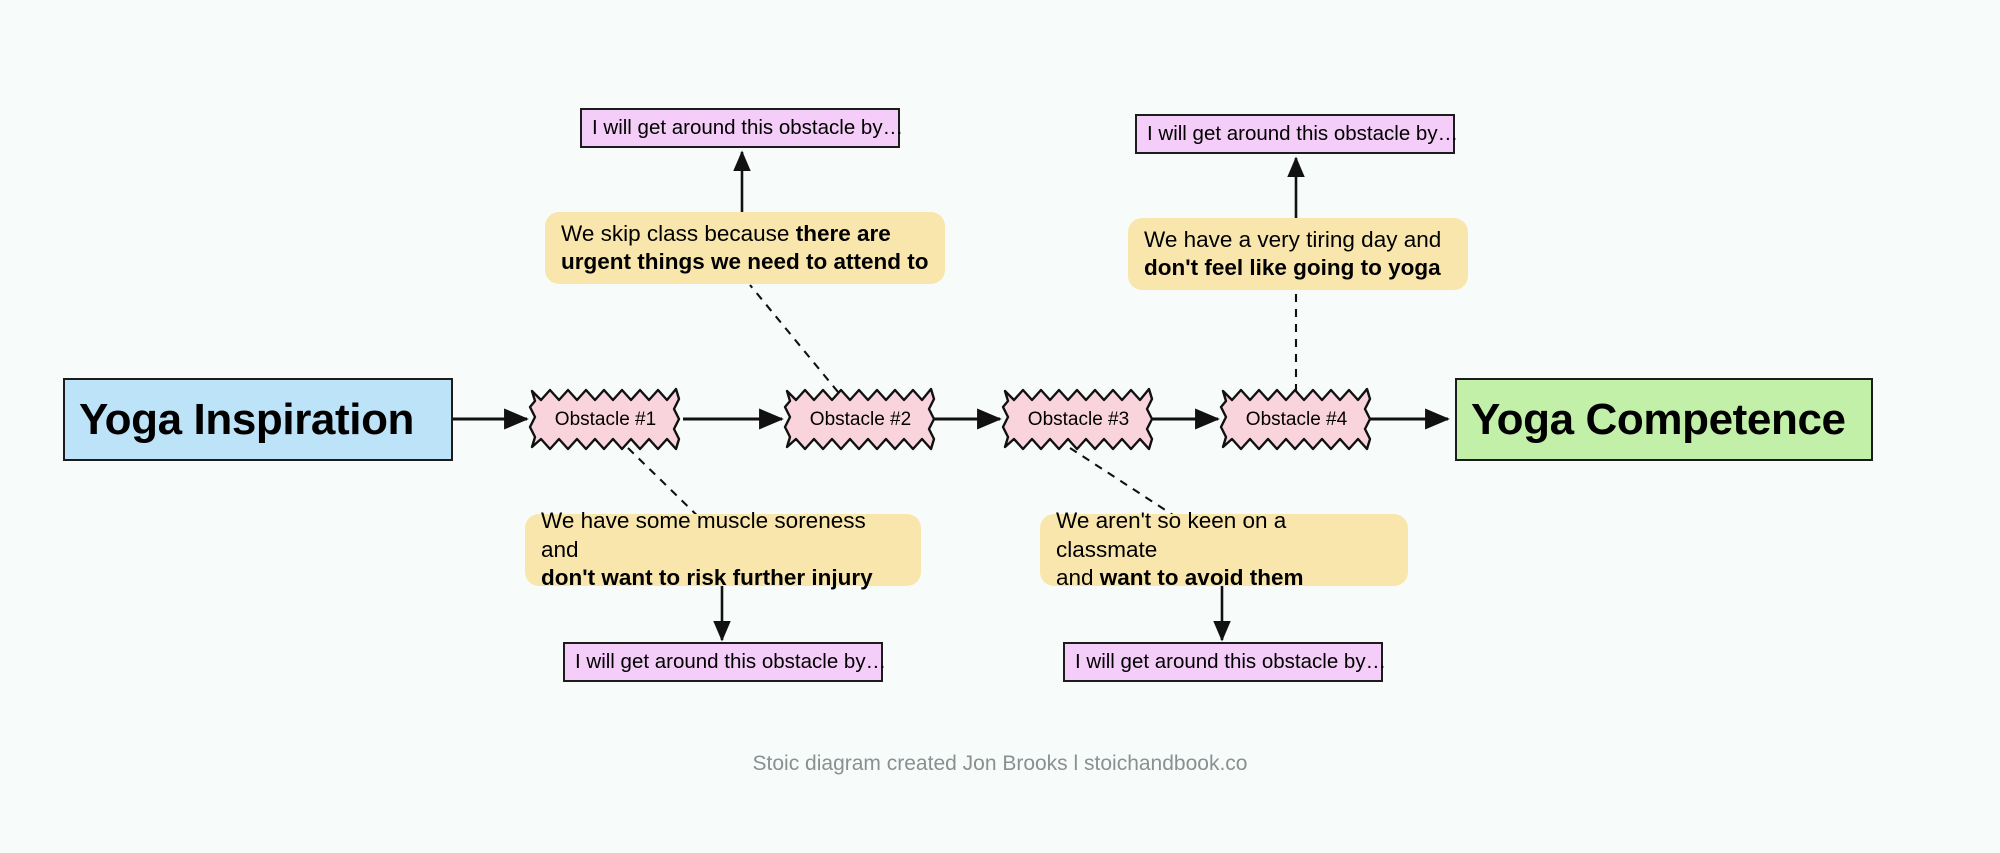 This screenshot has height=853, width=2000. Describe the element at coordinates (247, 419) in the screenshot. I see `start-node-label: Yoga Inspiration` at that location.